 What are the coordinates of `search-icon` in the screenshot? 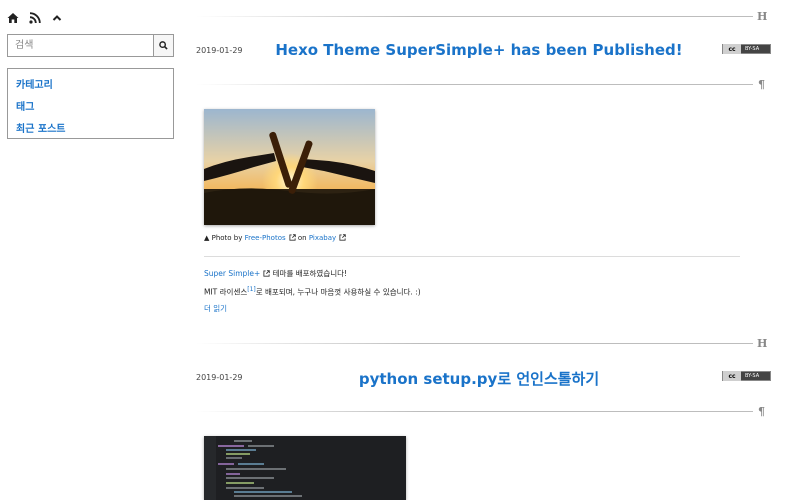 It's located at (163, 45).